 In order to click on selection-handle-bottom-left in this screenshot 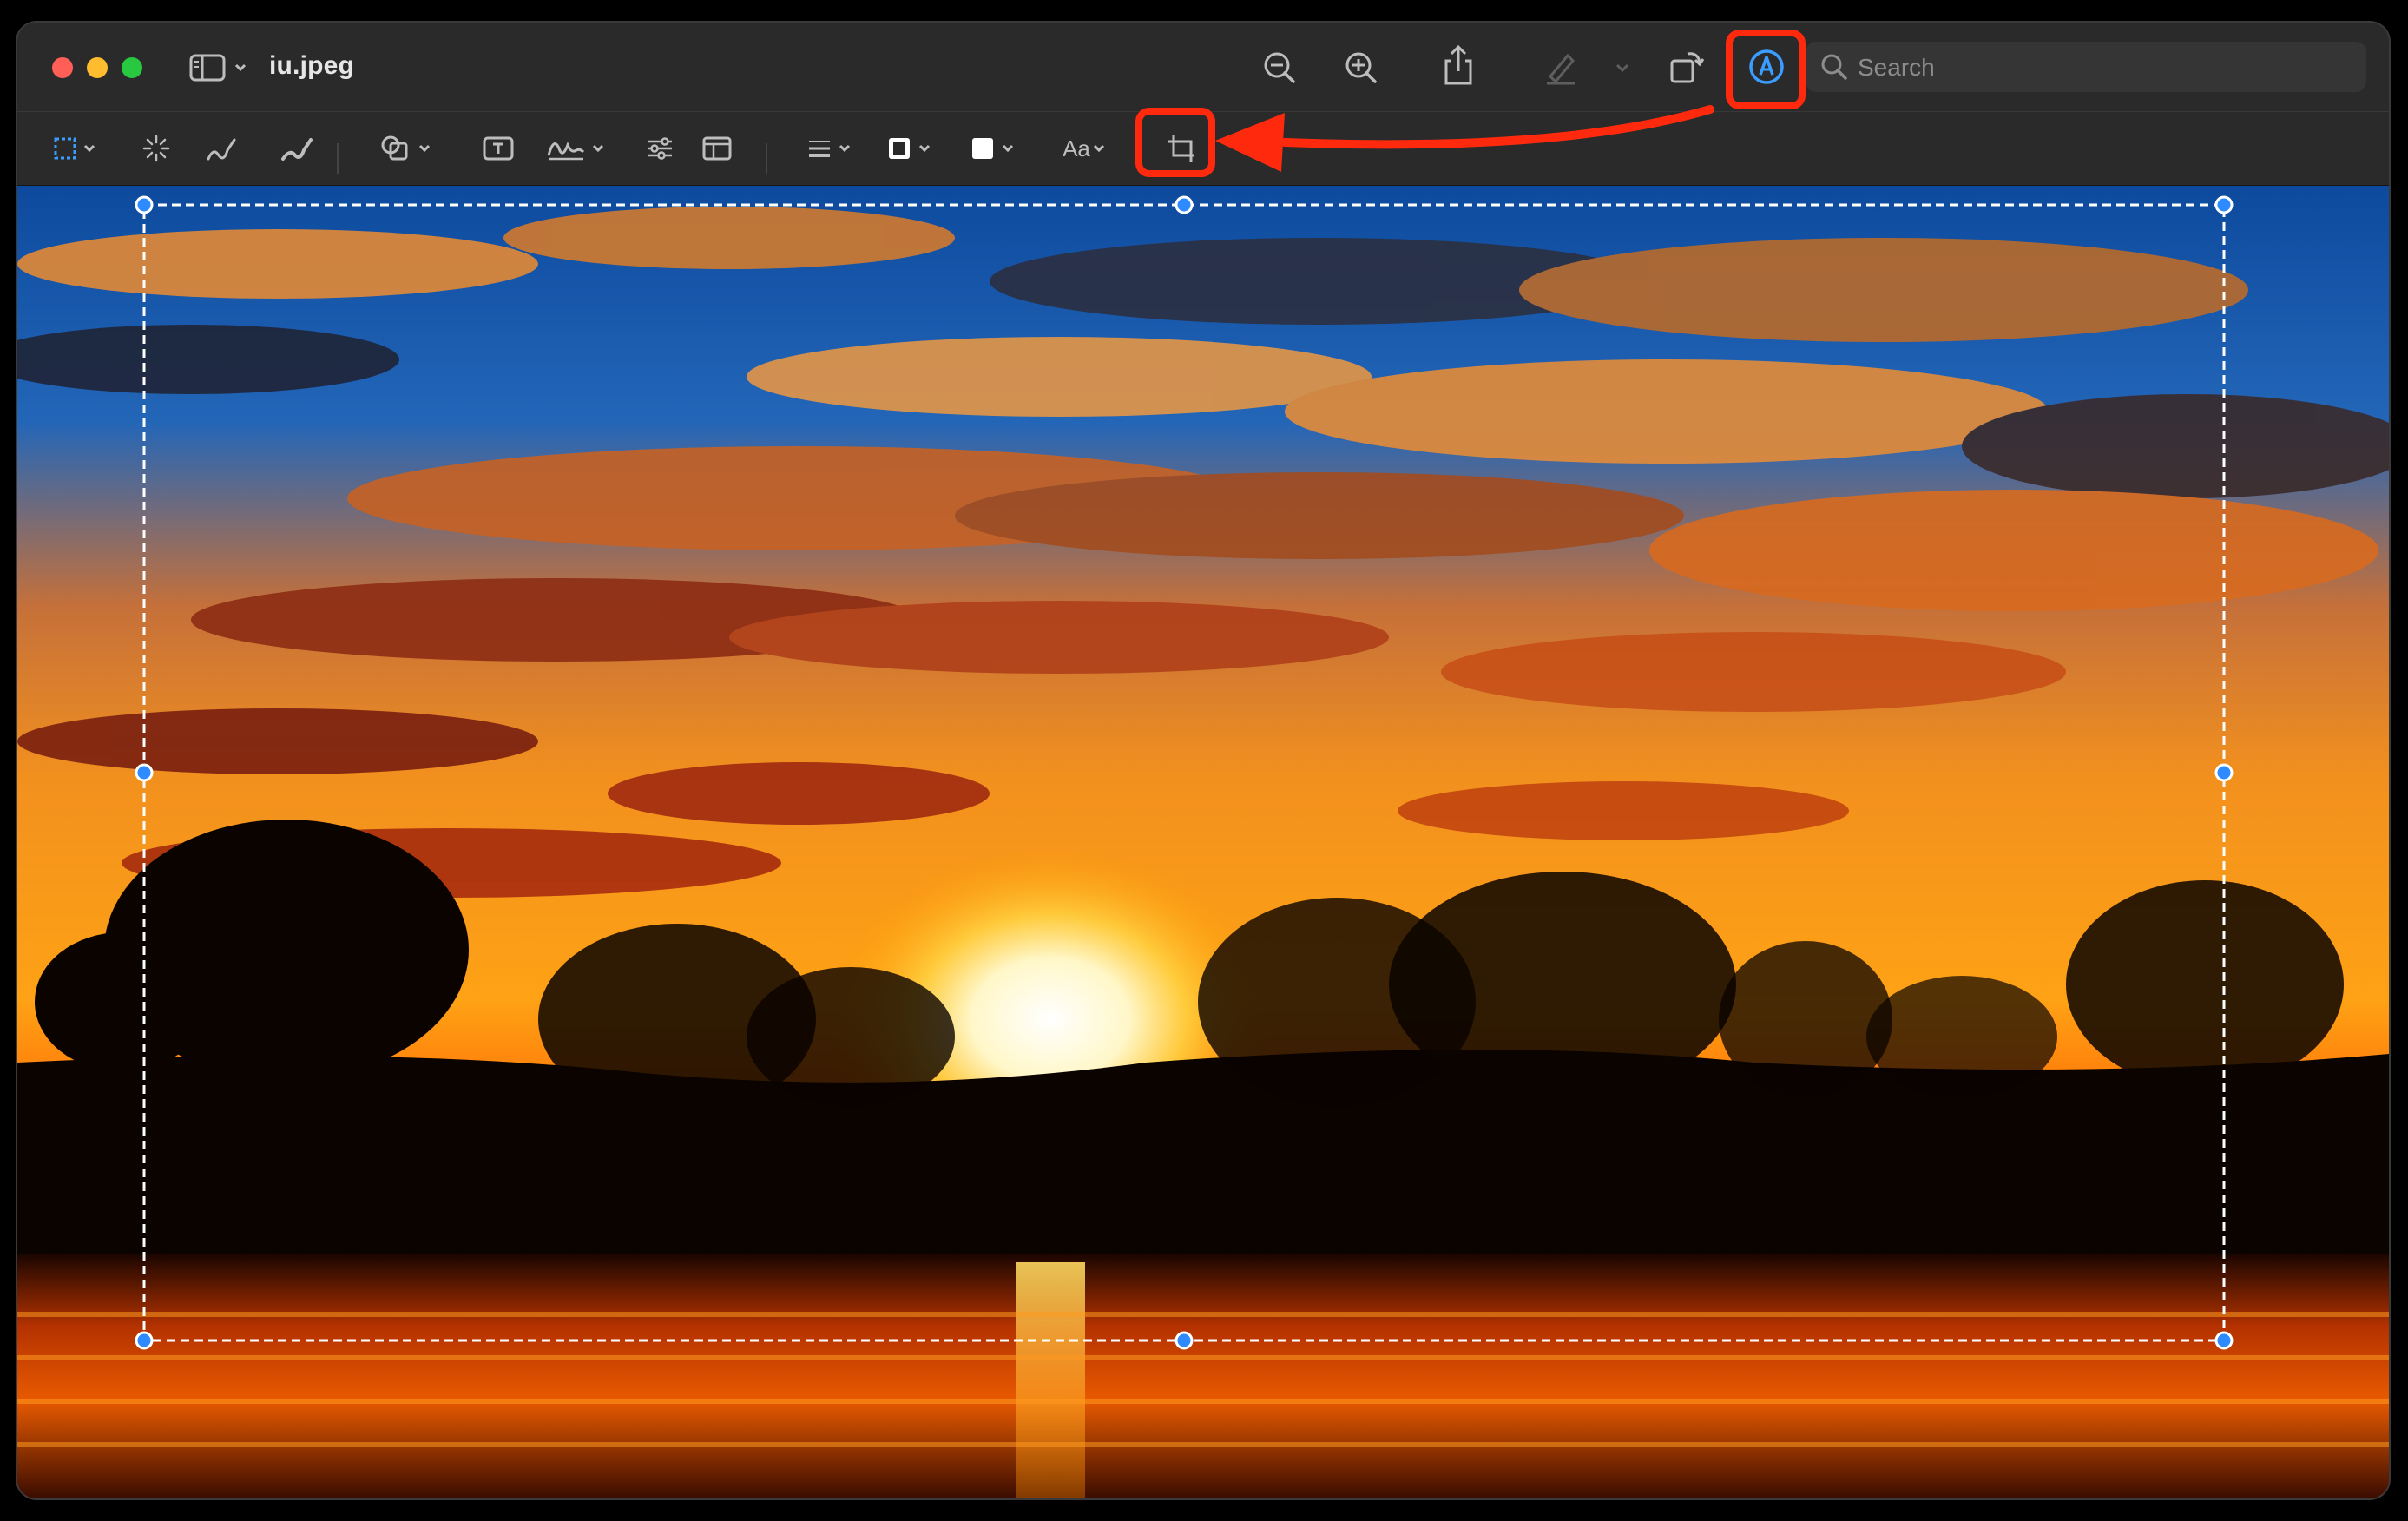, I will do `click(144, 1340)`.